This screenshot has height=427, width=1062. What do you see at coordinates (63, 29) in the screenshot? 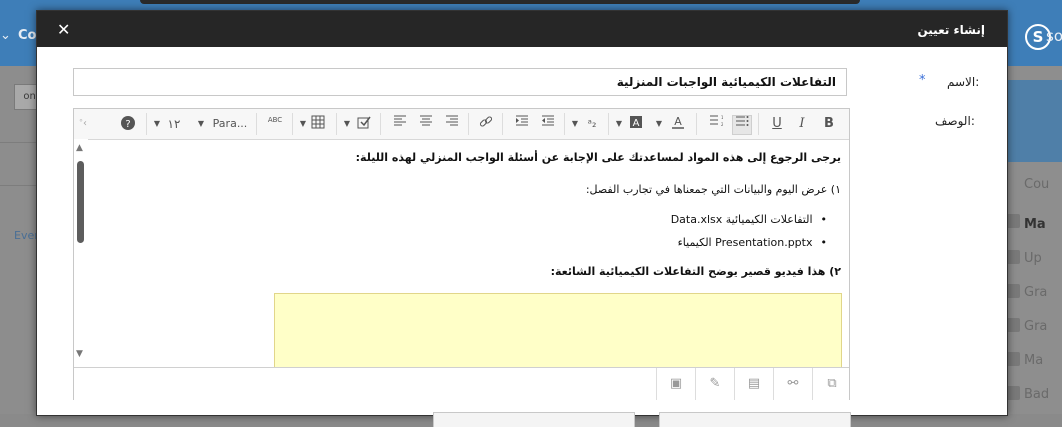
I see `close-icon: ✕` at bounding box center [63, 29].